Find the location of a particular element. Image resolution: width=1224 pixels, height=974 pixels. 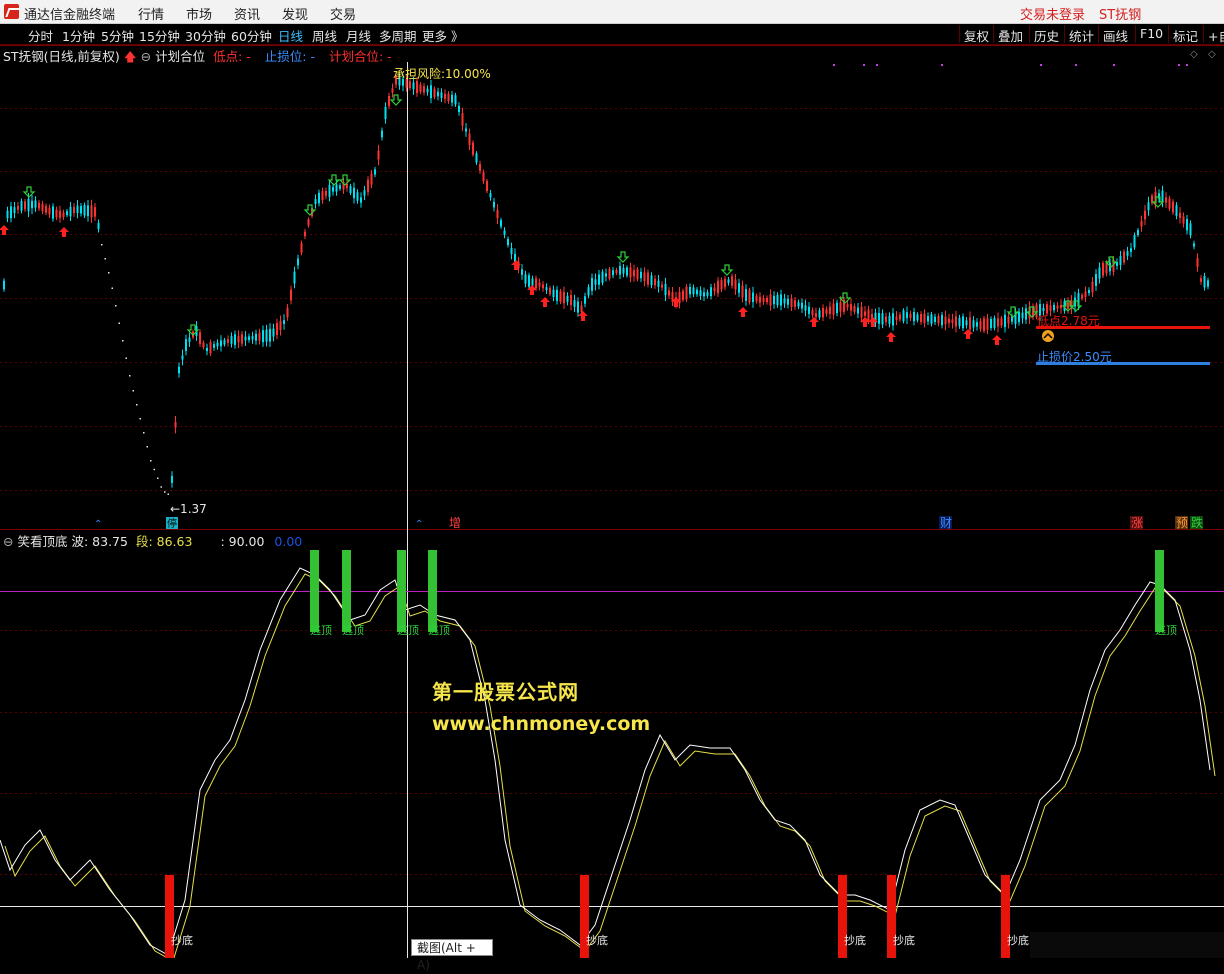

panel-setting-icon: ◇ is located at coordinates (1194, 54).